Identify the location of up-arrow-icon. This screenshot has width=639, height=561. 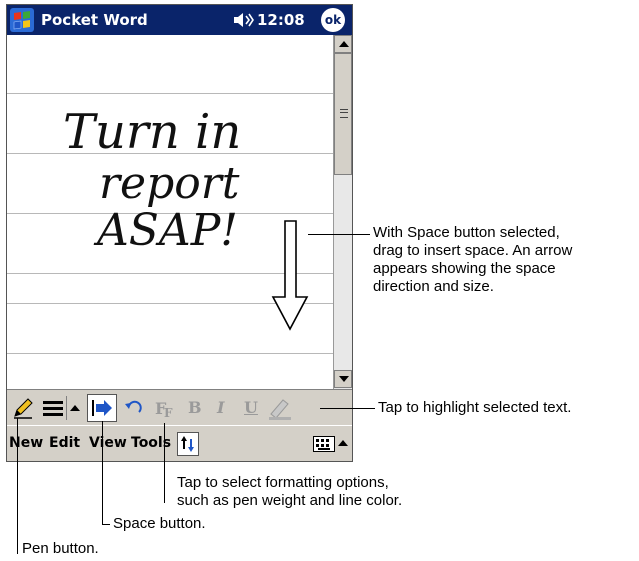
(344, 44).